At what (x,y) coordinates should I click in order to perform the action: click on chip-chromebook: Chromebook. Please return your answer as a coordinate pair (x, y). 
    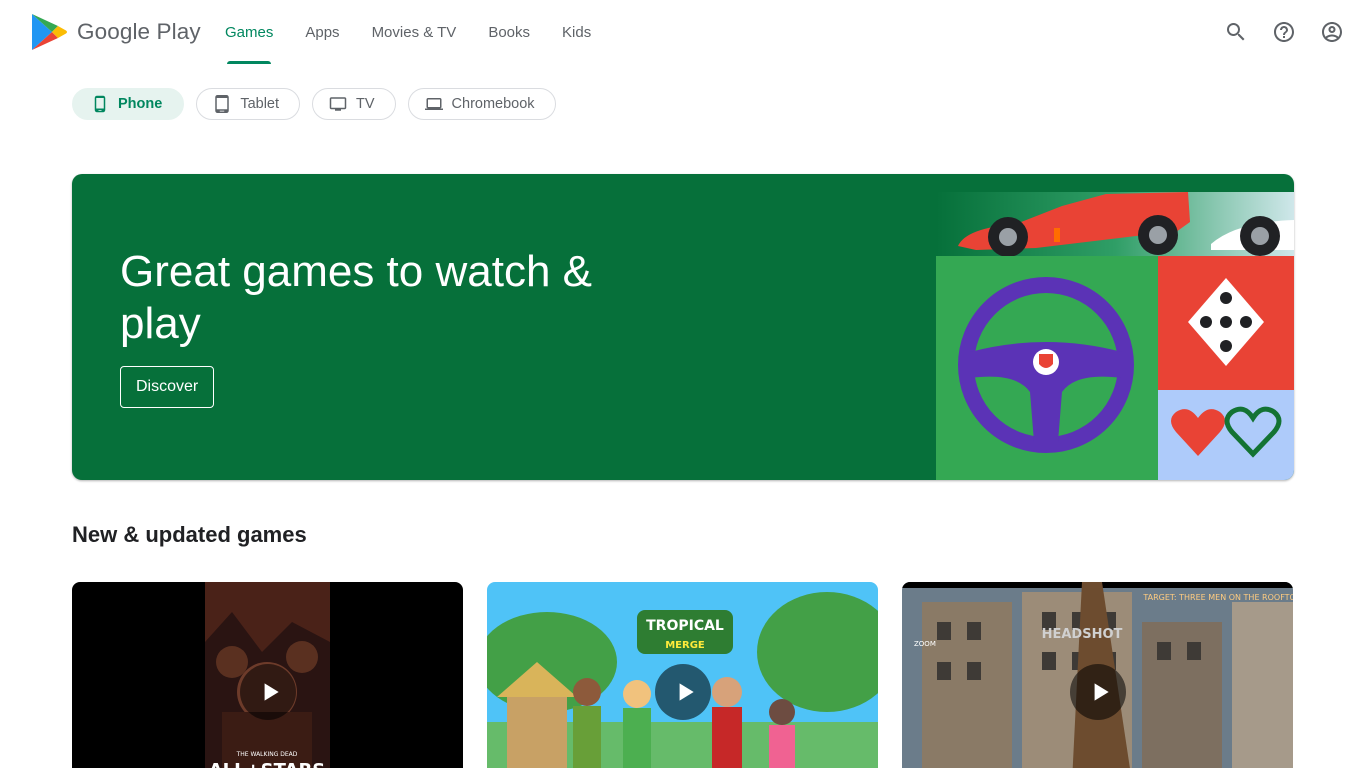
    Looking at the image, I should click on (481, 104).